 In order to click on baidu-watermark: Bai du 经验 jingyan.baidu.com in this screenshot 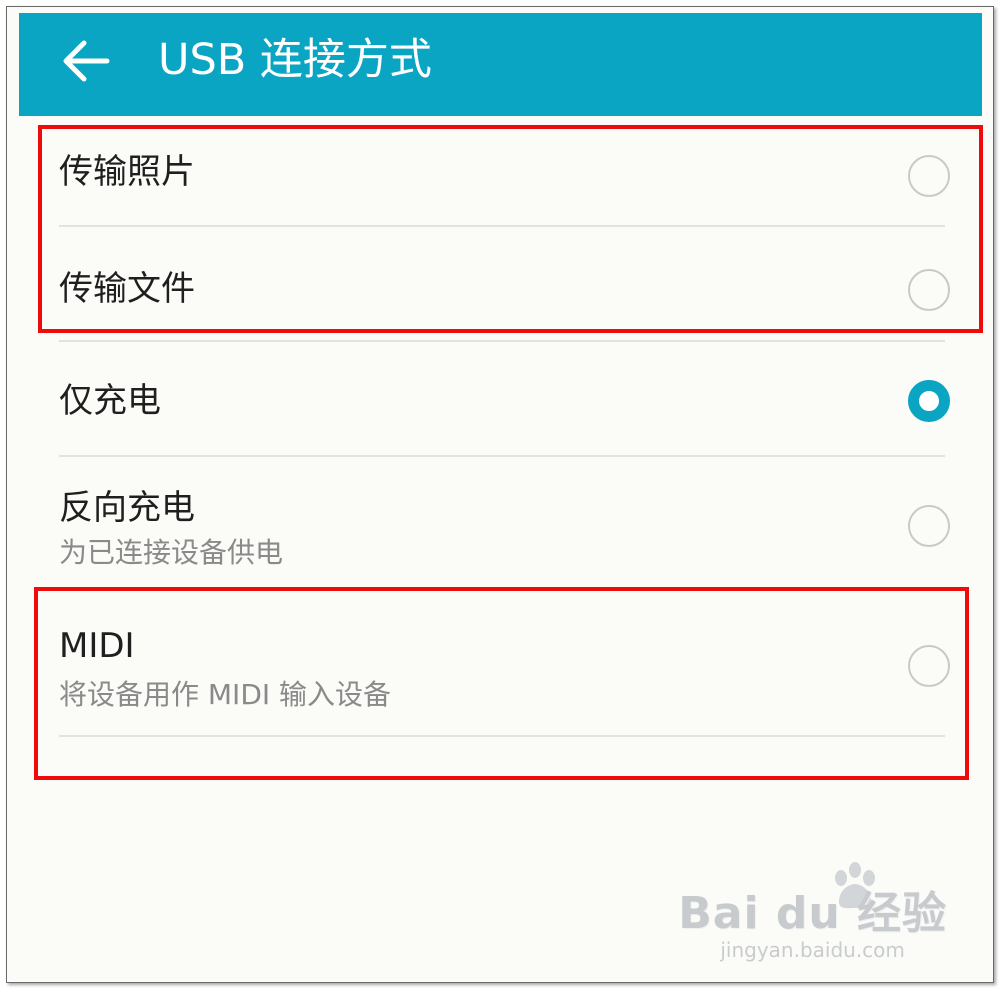, I will do `click(812, 925)`.